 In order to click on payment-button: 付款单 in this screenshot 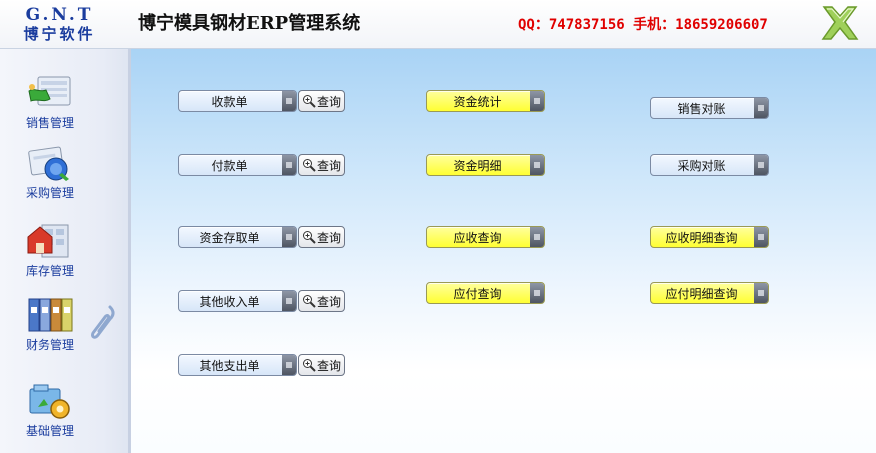, I will do `click(237, 165)`.